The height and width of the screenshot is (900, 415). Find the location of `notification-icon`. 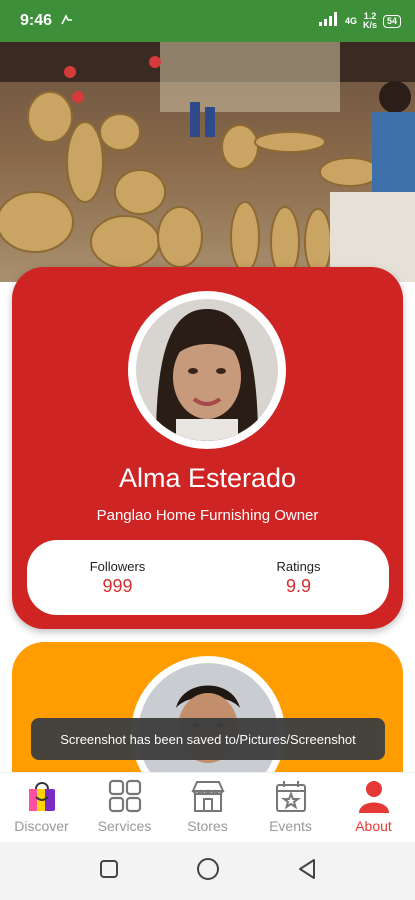

notification-icon is located at coordinates (67, 21).